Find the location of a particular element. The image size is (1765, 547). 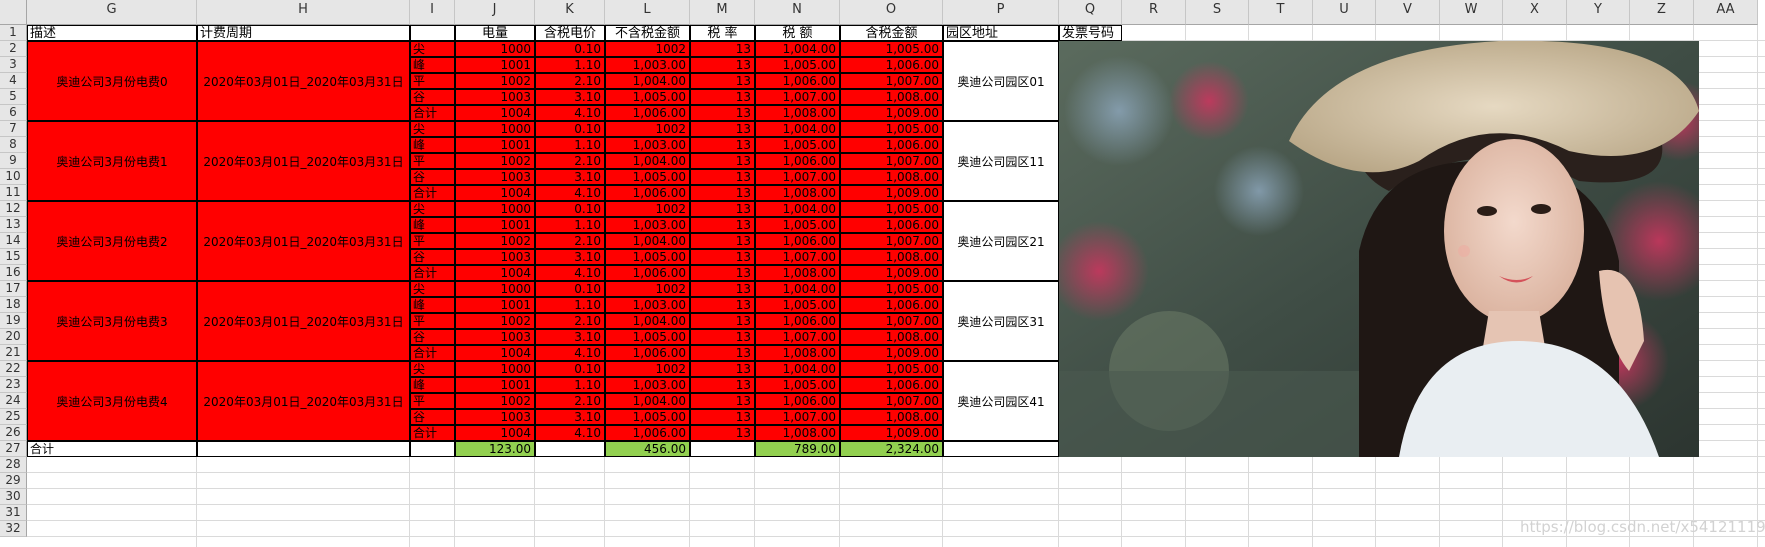

unit-price-cell: 1.10 is located at coordinates (570, 305).